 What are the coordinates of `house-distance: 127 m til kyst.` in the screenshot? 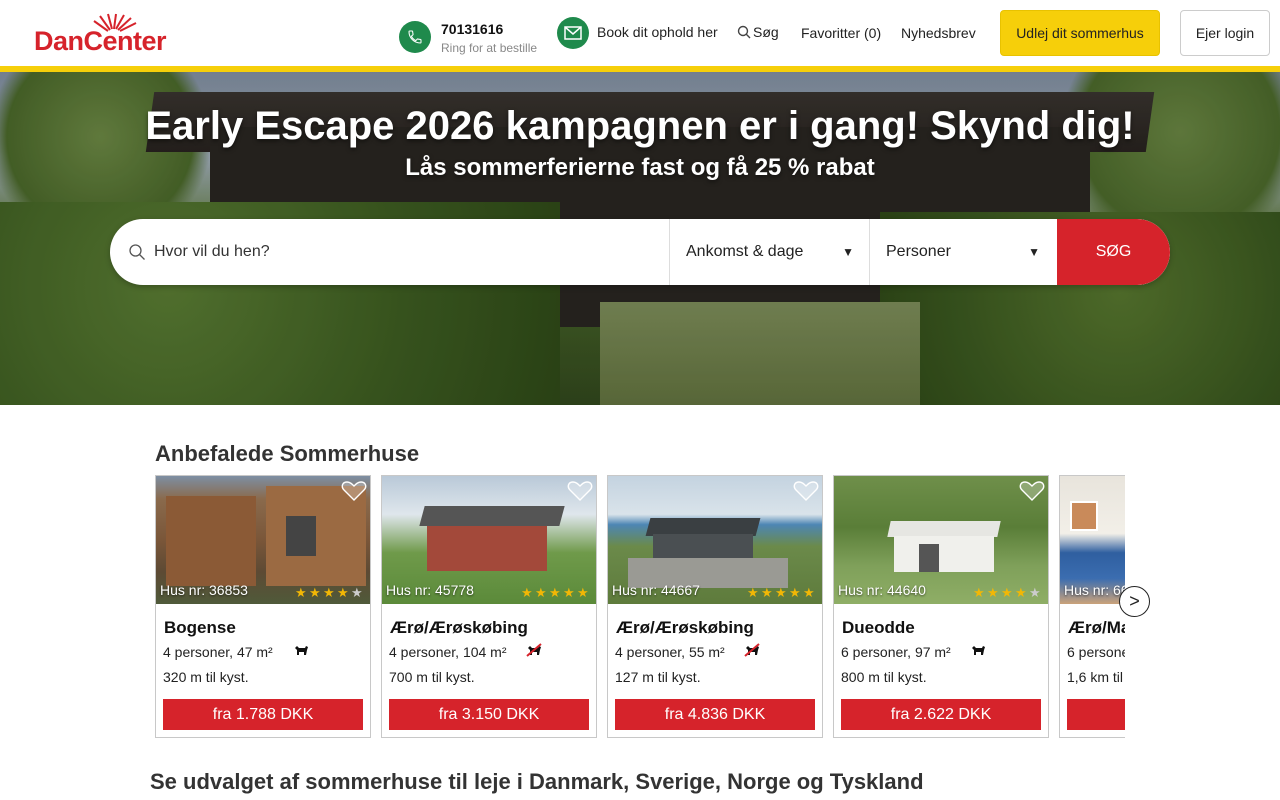 It's located at (658, 677).